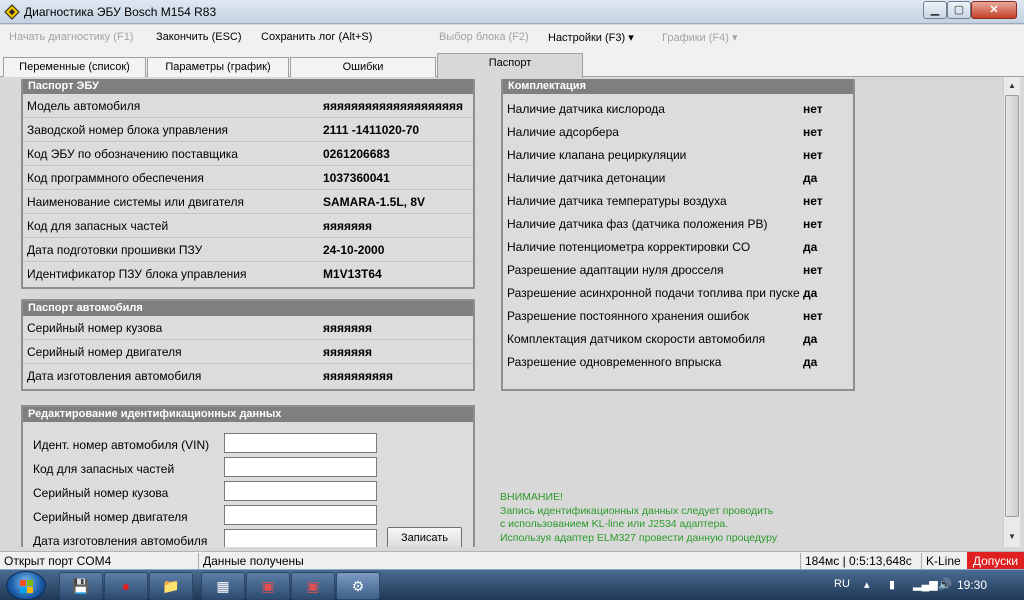 Image resolution: width=1024 pixels, height=600 pixels. I want to click on tab-errors: Ошибки, so click(363, 67).